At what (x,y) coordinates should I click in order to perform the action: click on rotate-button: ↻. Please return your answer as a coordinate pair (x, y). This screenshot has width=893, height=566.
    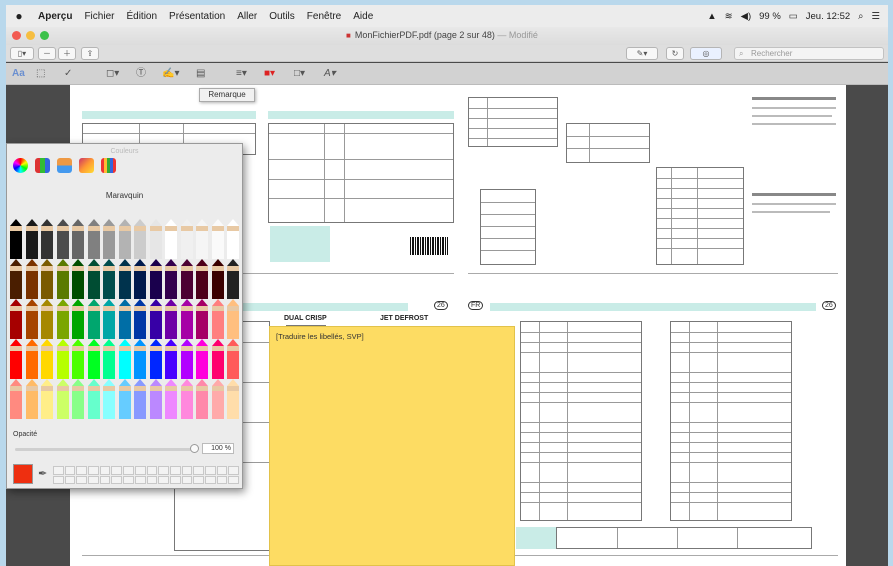
    Looking at the image, I should click on (675, 53).